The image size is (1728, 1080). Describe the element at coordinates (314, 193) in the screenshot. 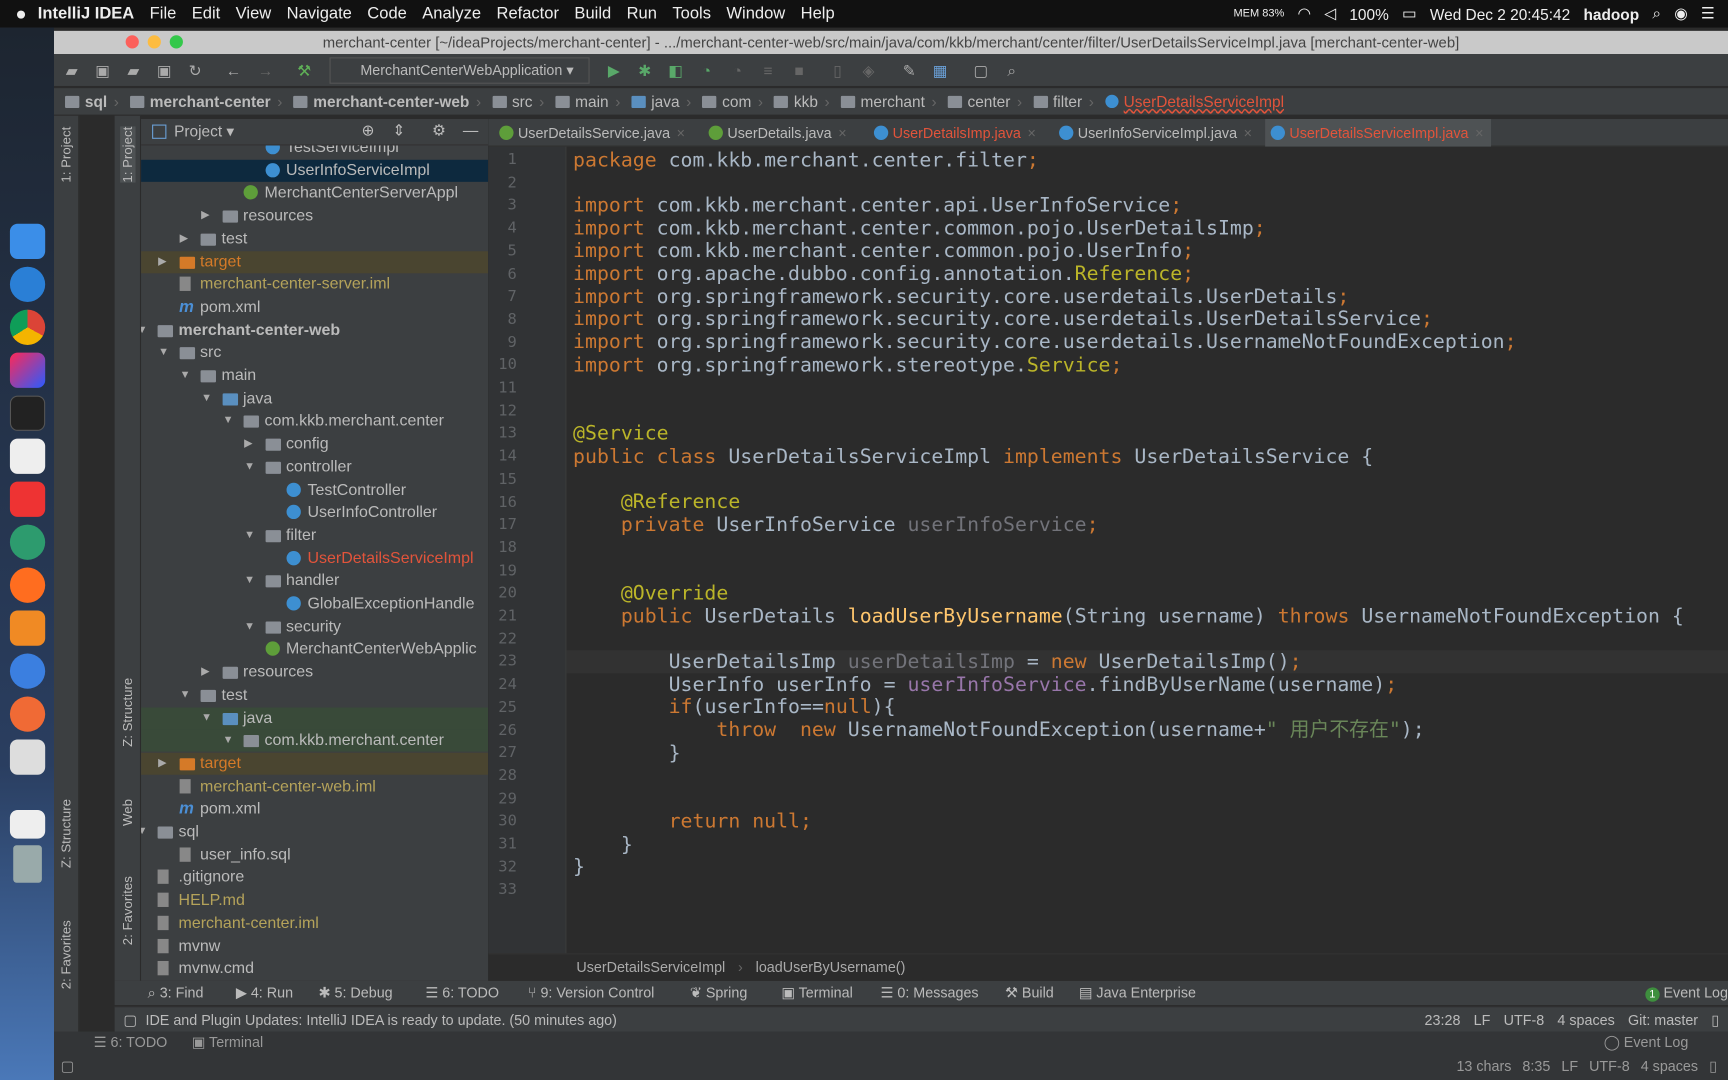

I see `tree-item: MerchantCenterServerAppl` at that location.